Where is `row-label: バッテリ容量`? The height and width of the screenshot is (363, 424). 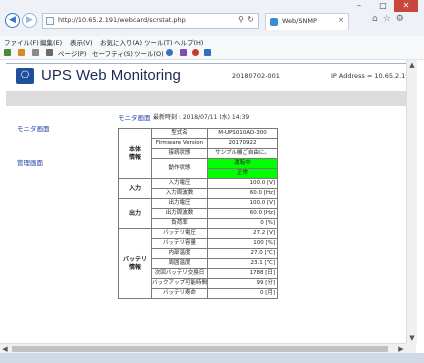
row-label: バッテリ容量 is located at coordinates (179, 243).